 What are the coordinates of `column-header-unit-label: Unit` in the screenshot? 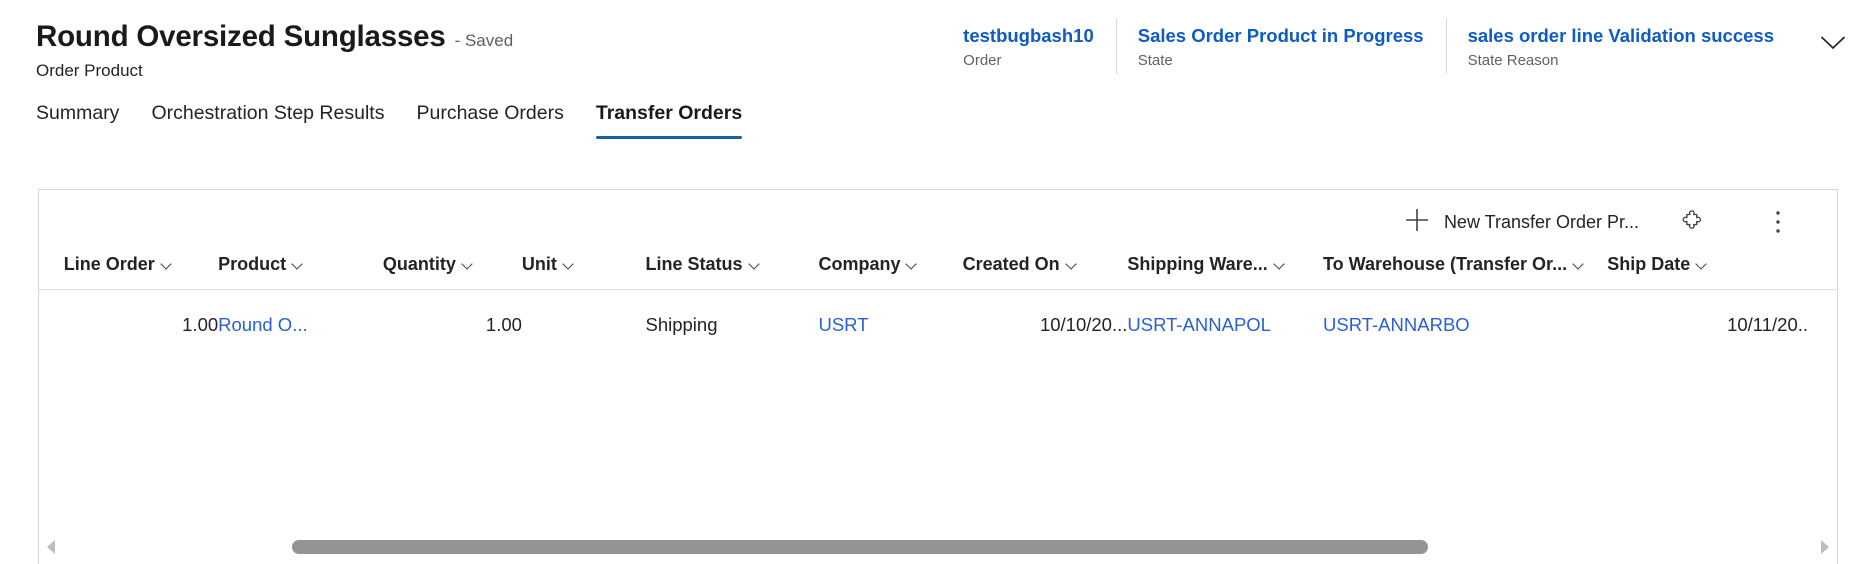 It's located at (539, 264).